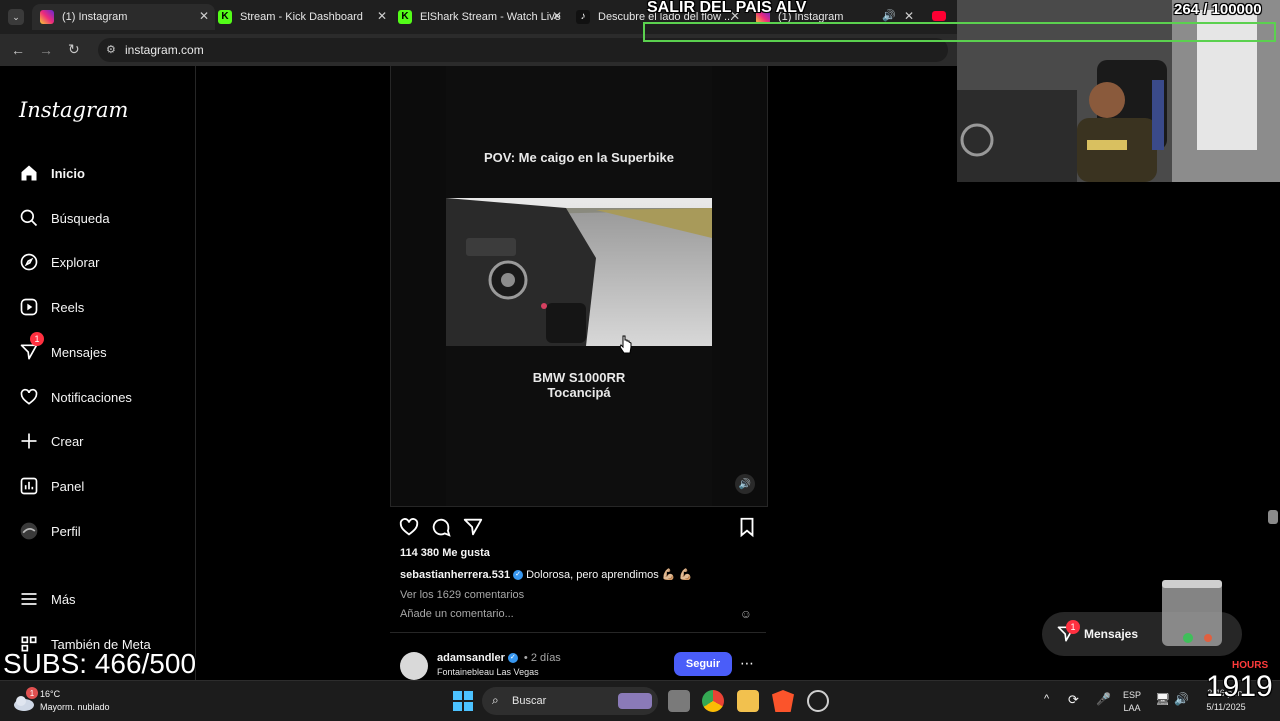 The height and width of the screenshot is (721, 1280). I want to click on view-comments-link: Ver los 1629 comentarios, so click(462, 595).